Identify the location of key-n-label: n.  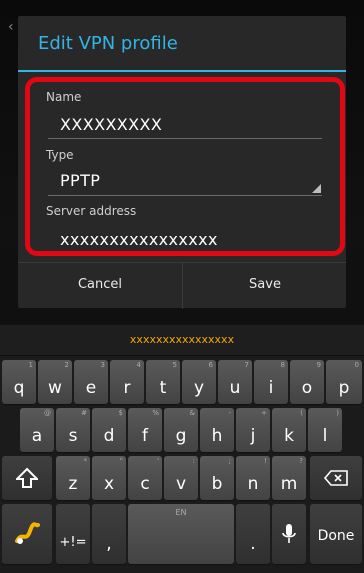
(253, 484).